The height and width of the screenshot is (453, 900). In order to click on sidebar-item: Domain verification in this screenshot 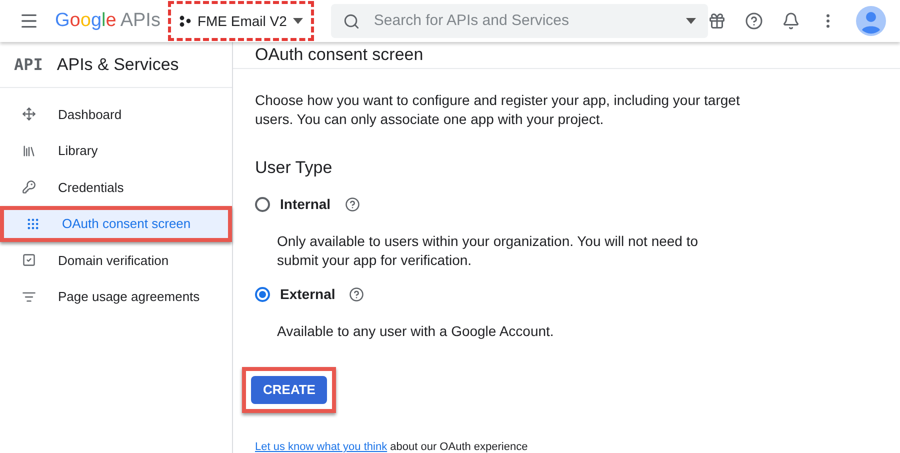, I will do `click(116, 260)`.